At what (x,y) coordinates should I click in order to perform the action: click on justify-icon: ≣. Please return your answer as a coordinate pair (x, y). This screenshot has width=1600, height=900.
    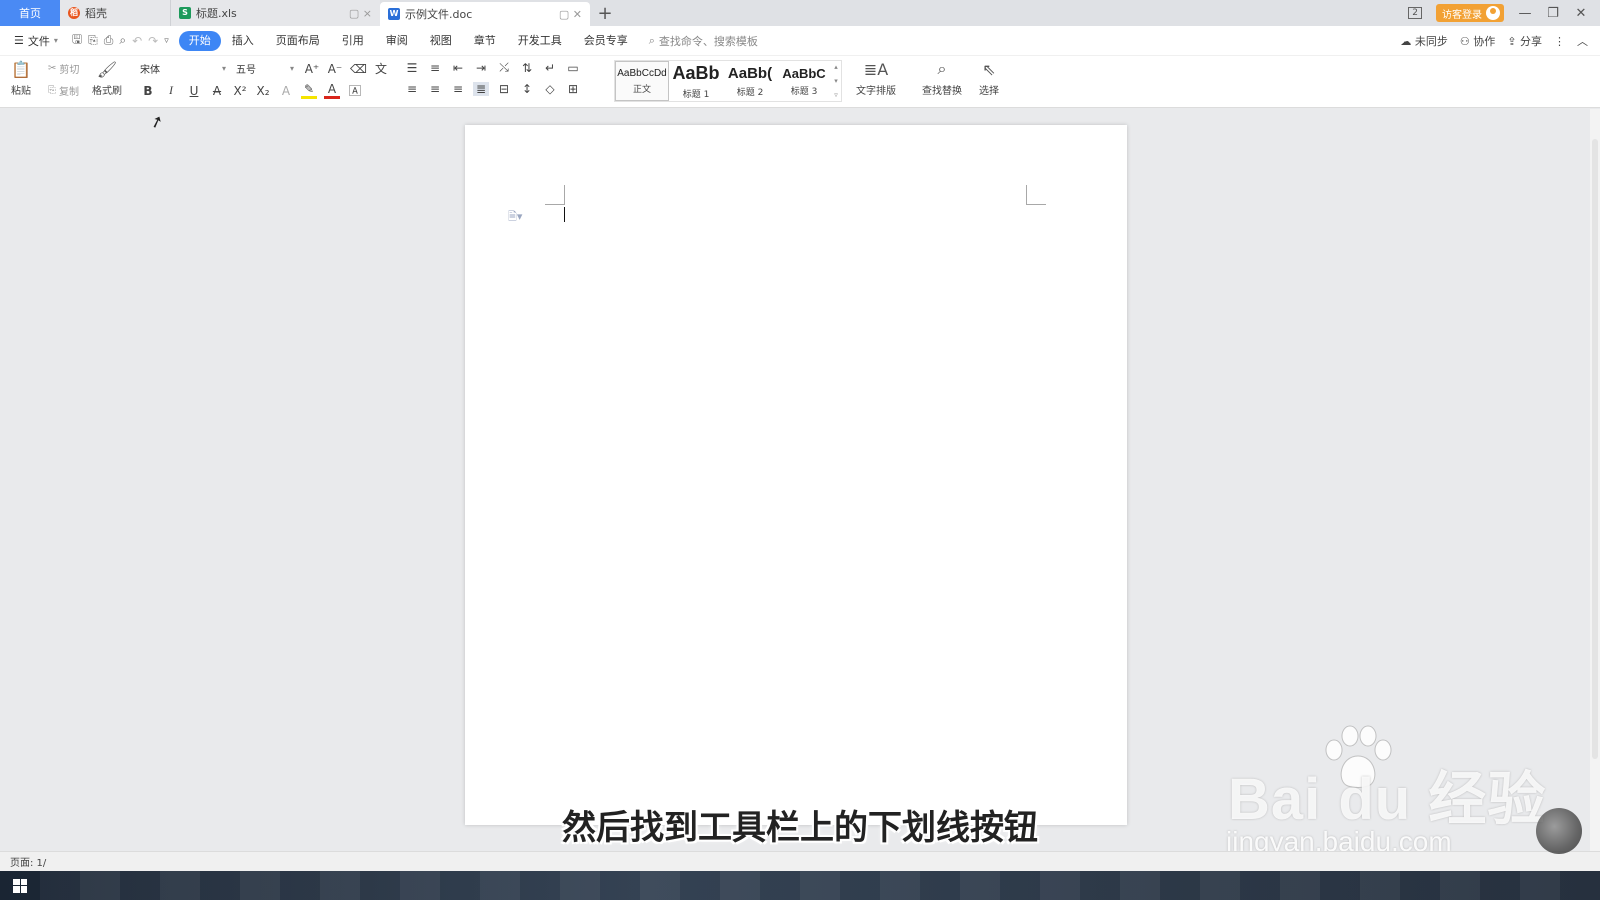
    Looking at the image, I should click on (481, 89).